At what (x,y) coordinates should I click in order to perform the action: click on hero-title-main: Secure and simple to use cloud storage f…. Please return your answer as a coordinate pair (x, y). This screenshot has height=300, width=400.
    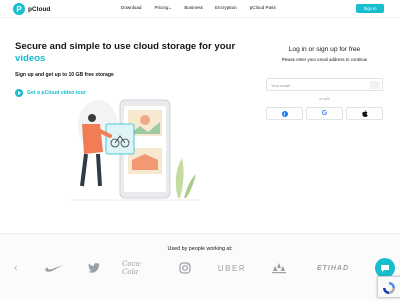
    Looking at the image, I should click on (125, 46).